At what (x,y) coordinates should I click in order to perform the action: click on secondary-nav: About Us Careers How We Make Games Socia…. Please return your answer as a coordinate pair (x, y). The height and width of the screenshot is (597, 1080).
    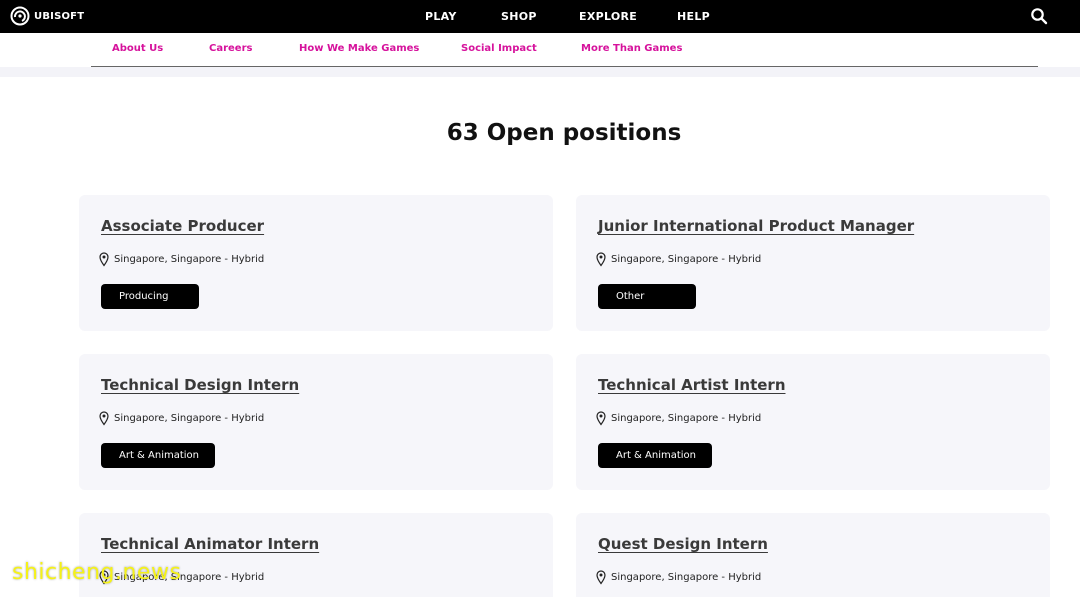
    Looking at the image, I should click on (564, 50).